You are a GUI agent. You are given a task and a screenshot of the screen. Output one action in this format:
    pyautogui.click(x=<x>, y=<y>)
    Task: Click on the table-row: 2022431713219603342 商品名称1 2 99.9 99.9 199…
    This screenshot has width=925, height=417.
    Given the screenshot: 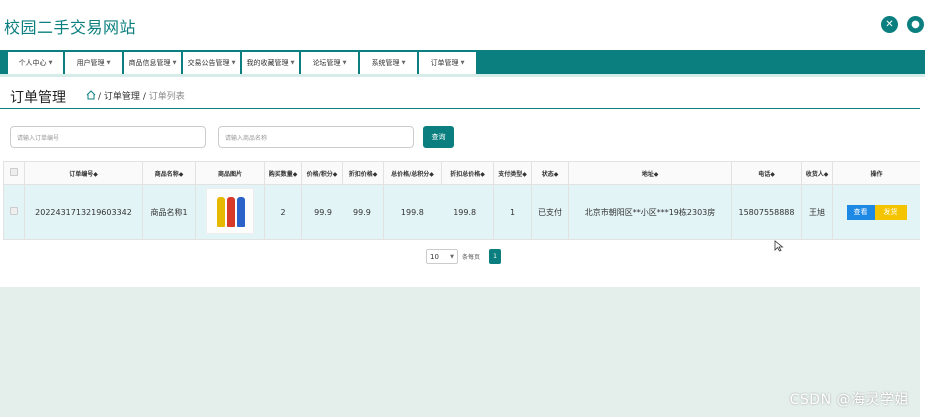 What is the action you would take?
    pyautogui.click(x=462, y=212)
    